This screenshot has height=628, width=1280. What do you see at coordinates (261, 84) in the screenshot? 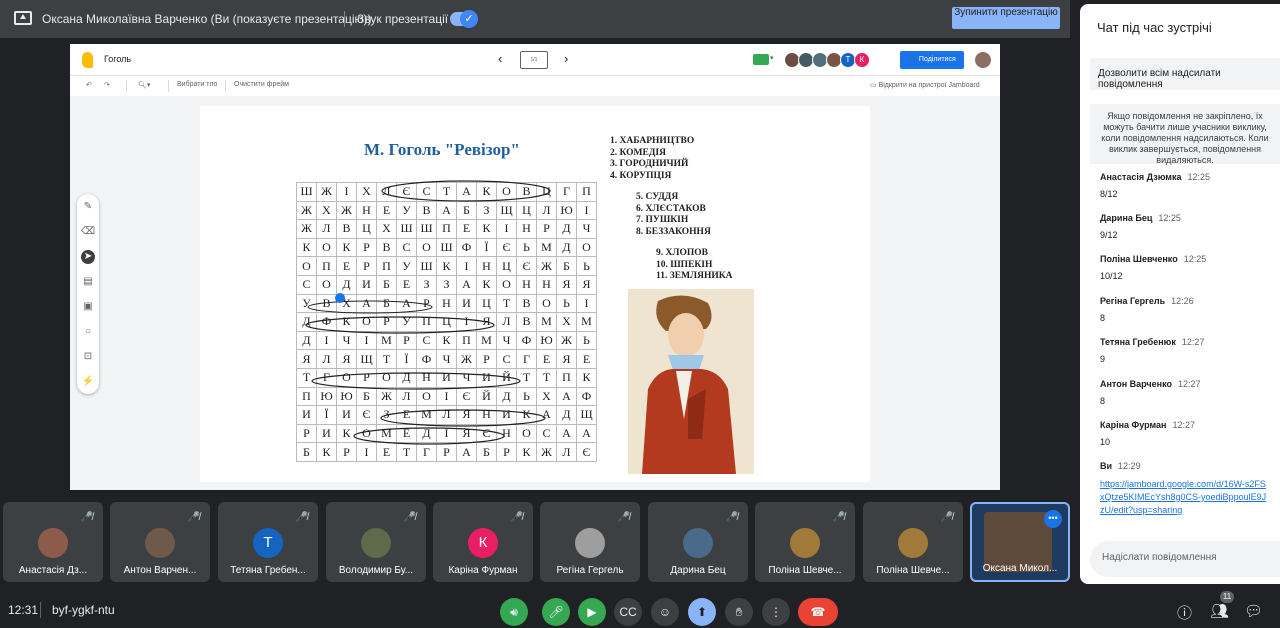
I see `clear-frame-button: Очистити фрейм` at bounding box center [261, 84].